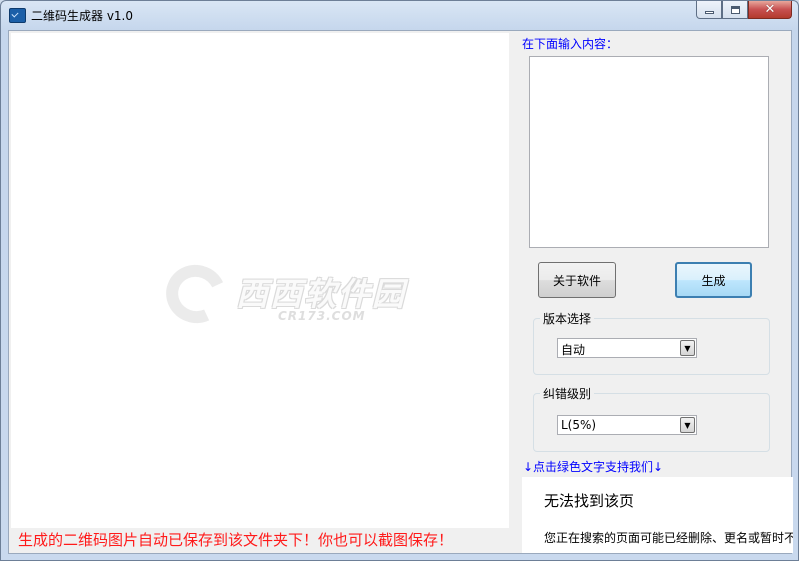  I want to click on close-button: ✕, so click(770, 10).